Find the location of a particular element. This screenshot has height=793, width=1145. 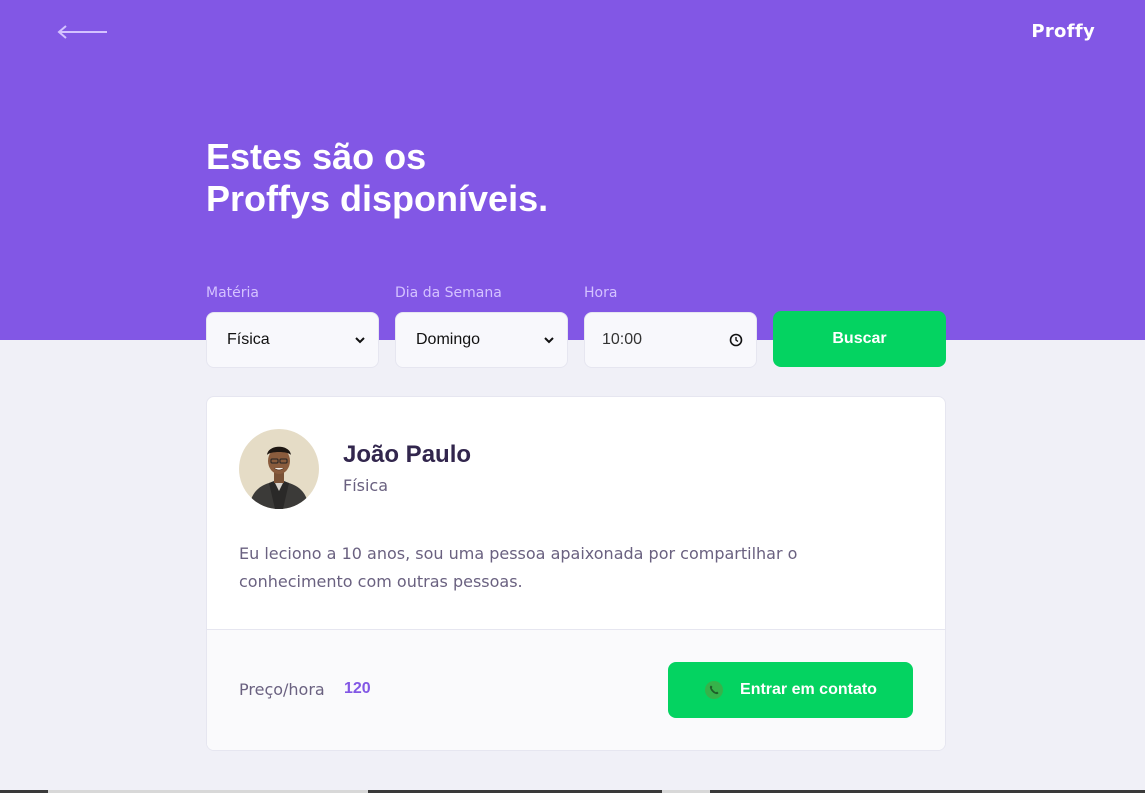

price-value: 120 is located at coordinates (357, 688).